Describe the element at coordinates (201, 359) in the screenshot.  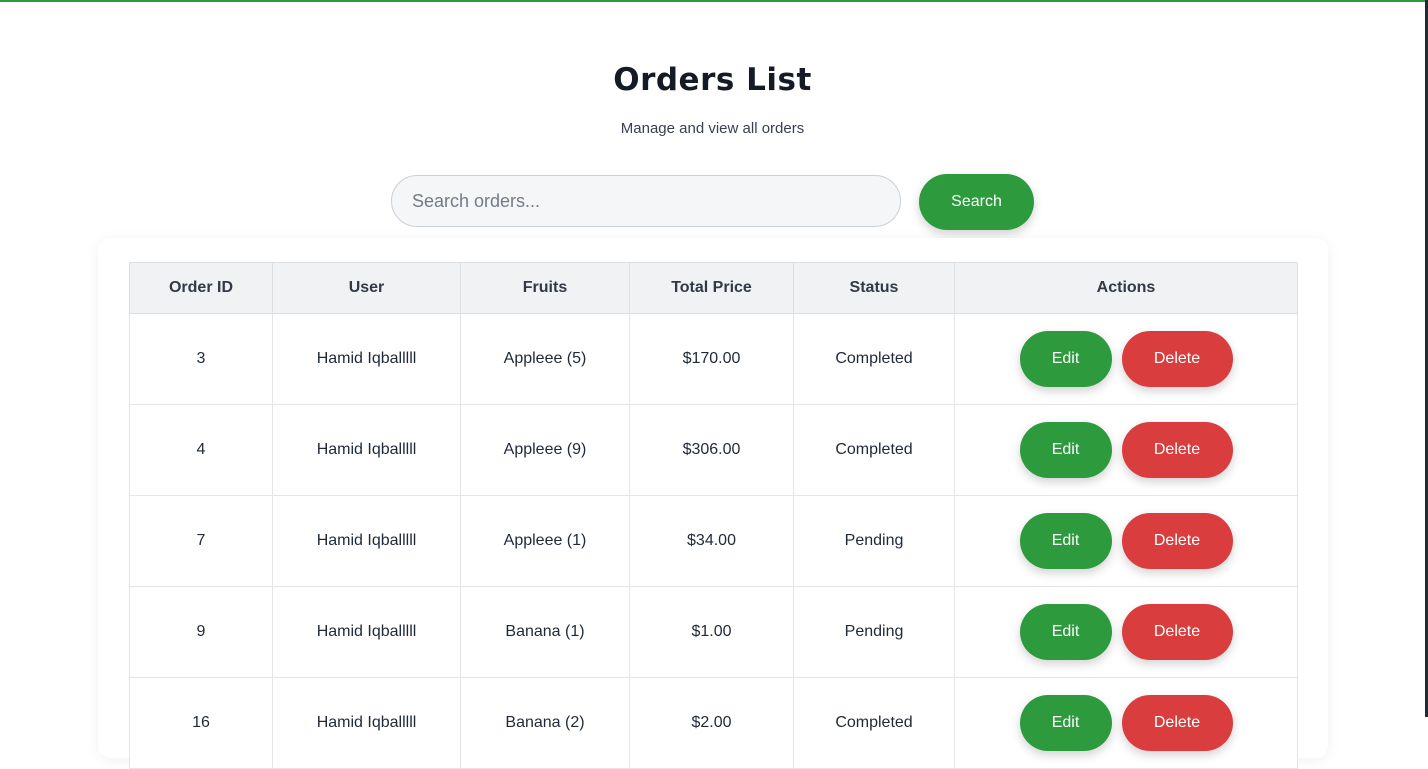
I see `order-id-cell: 3` at that location.